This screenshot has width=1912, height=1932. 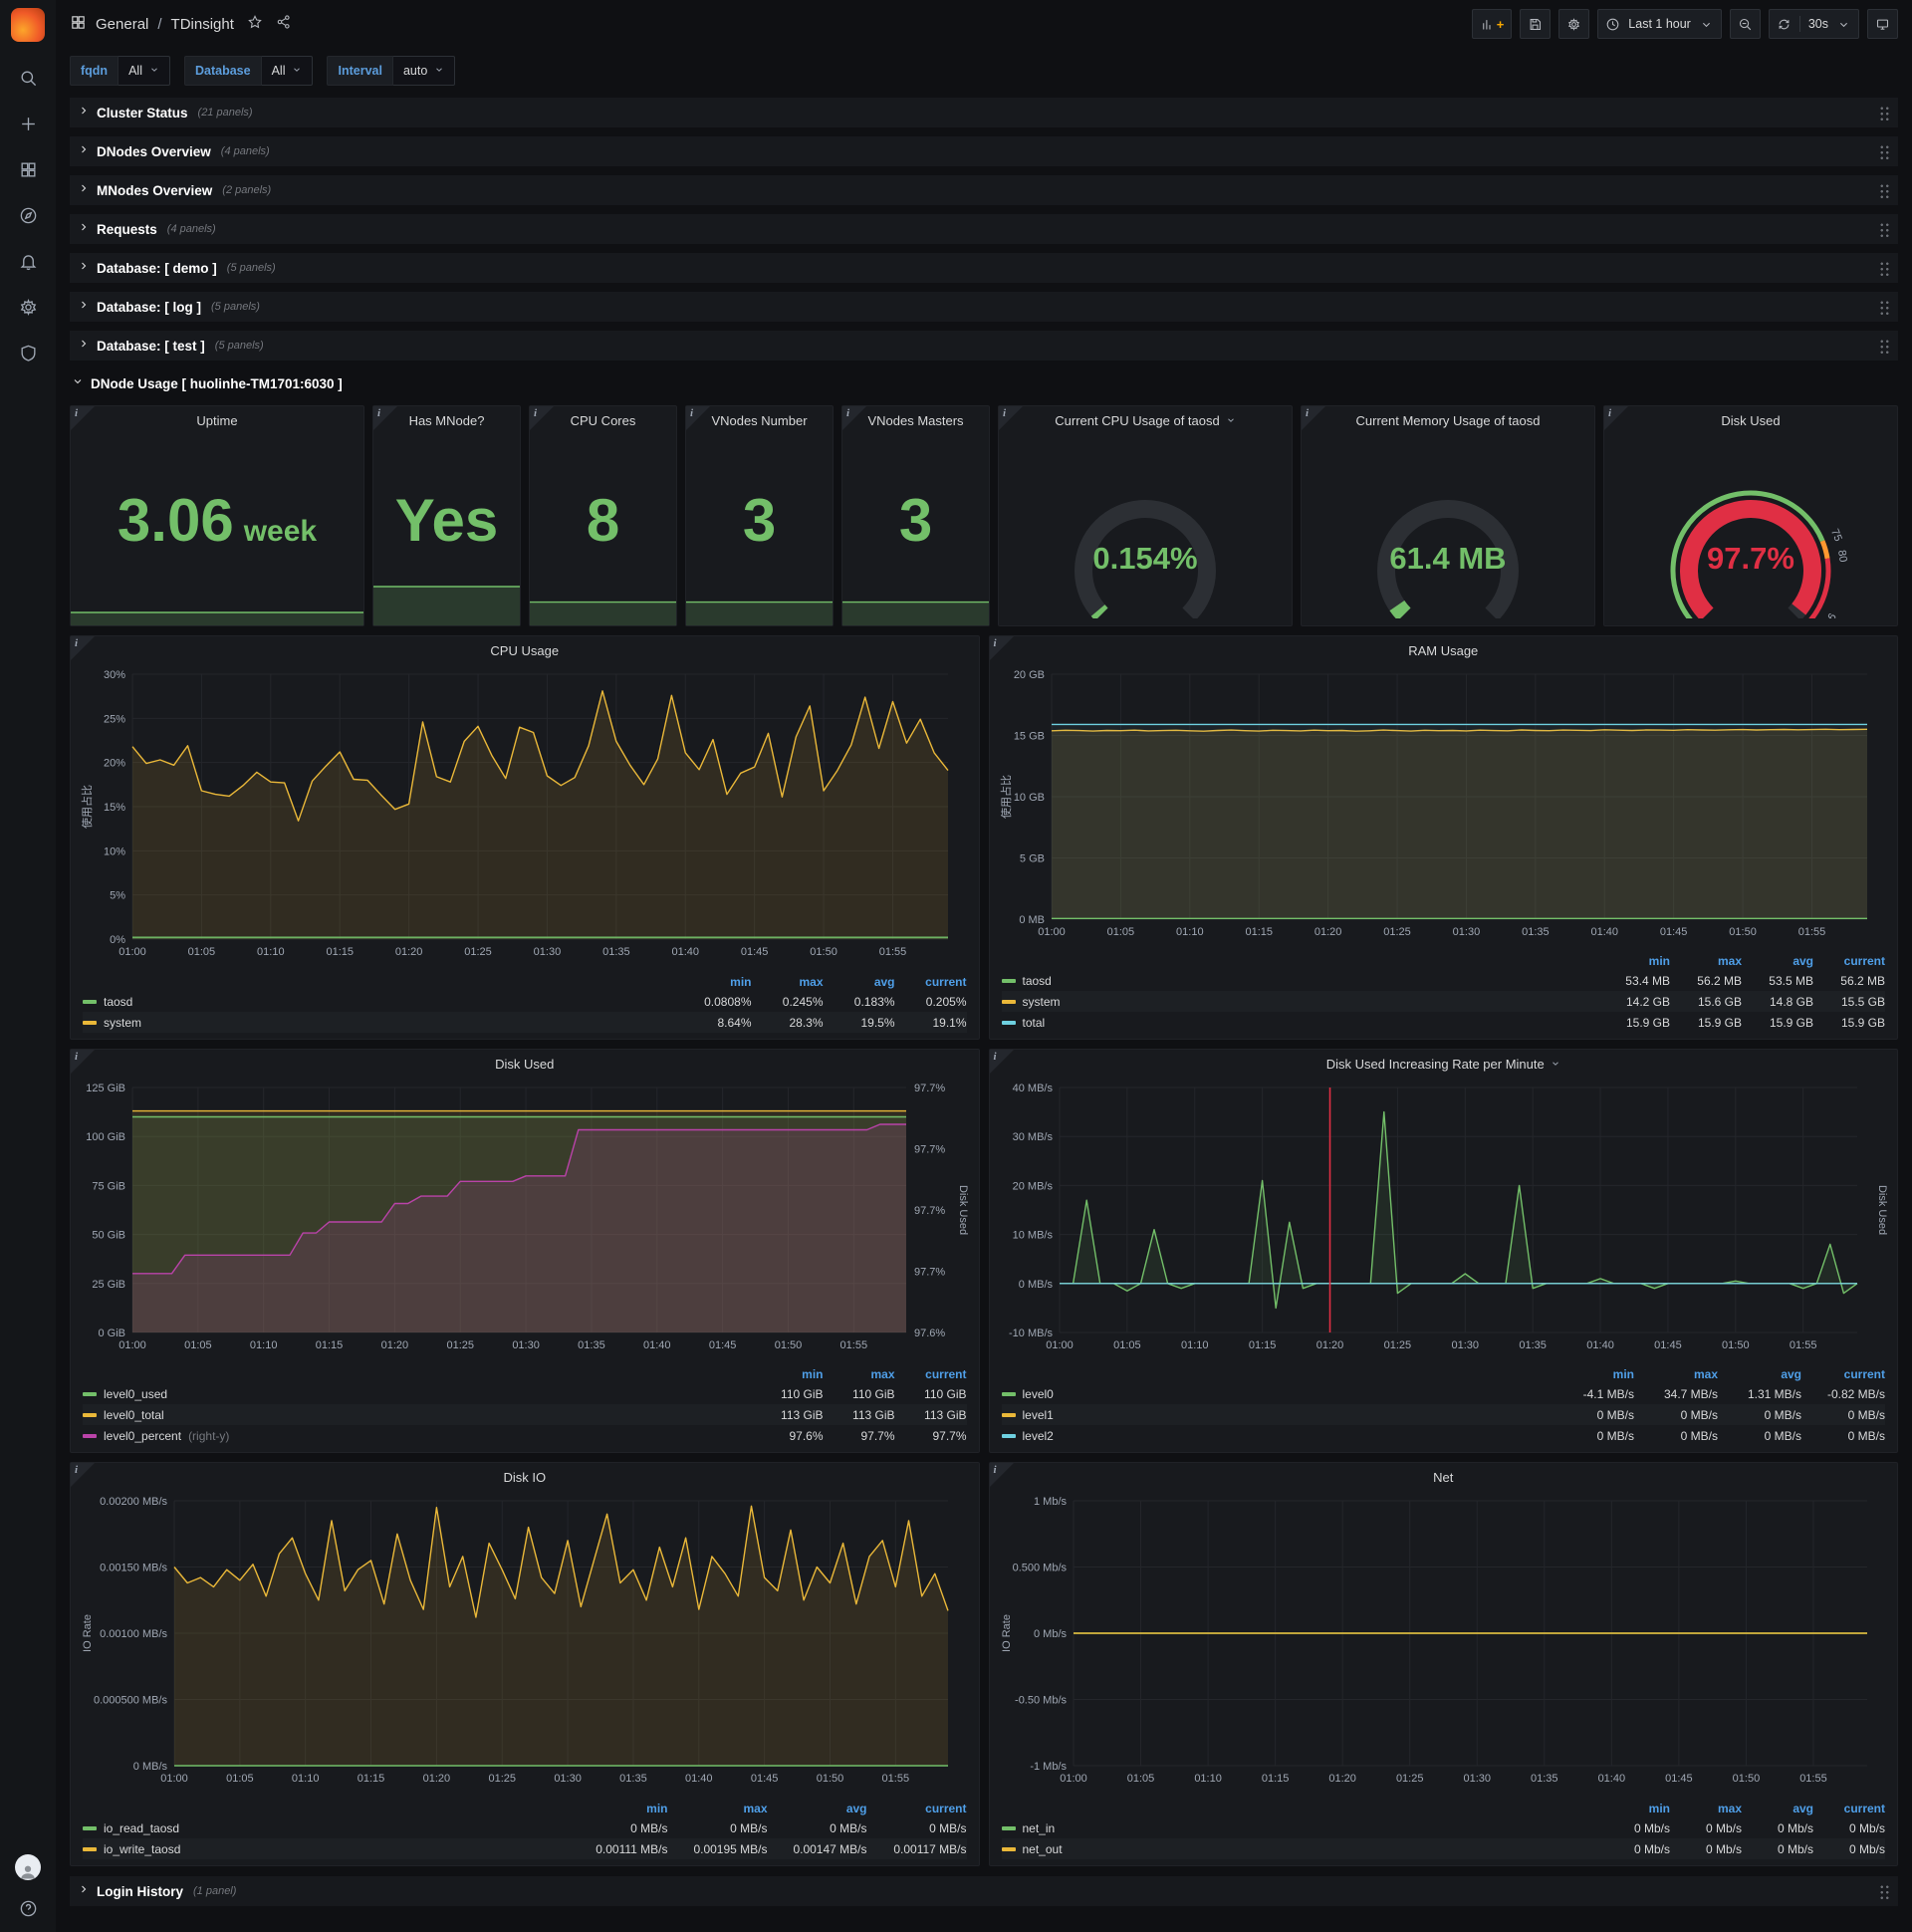 I want to click on legend-series-name: io_write_taosd, so click(x=326, y=1849).